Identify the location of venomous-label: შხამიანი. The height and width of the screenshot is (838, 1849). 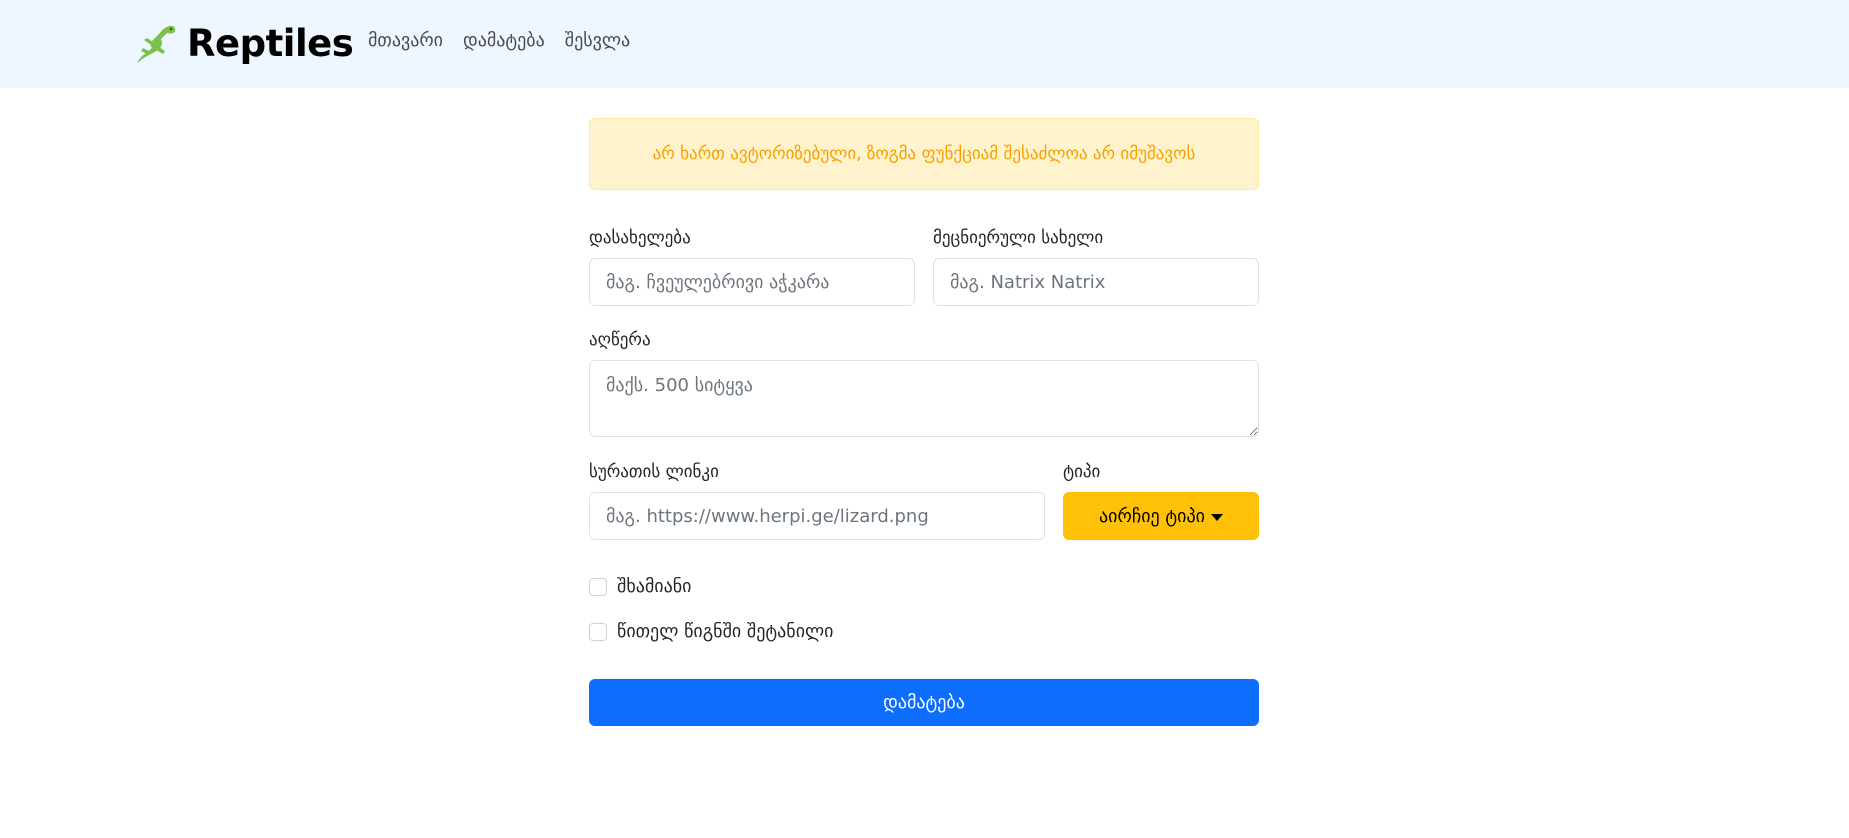
(654, 586).